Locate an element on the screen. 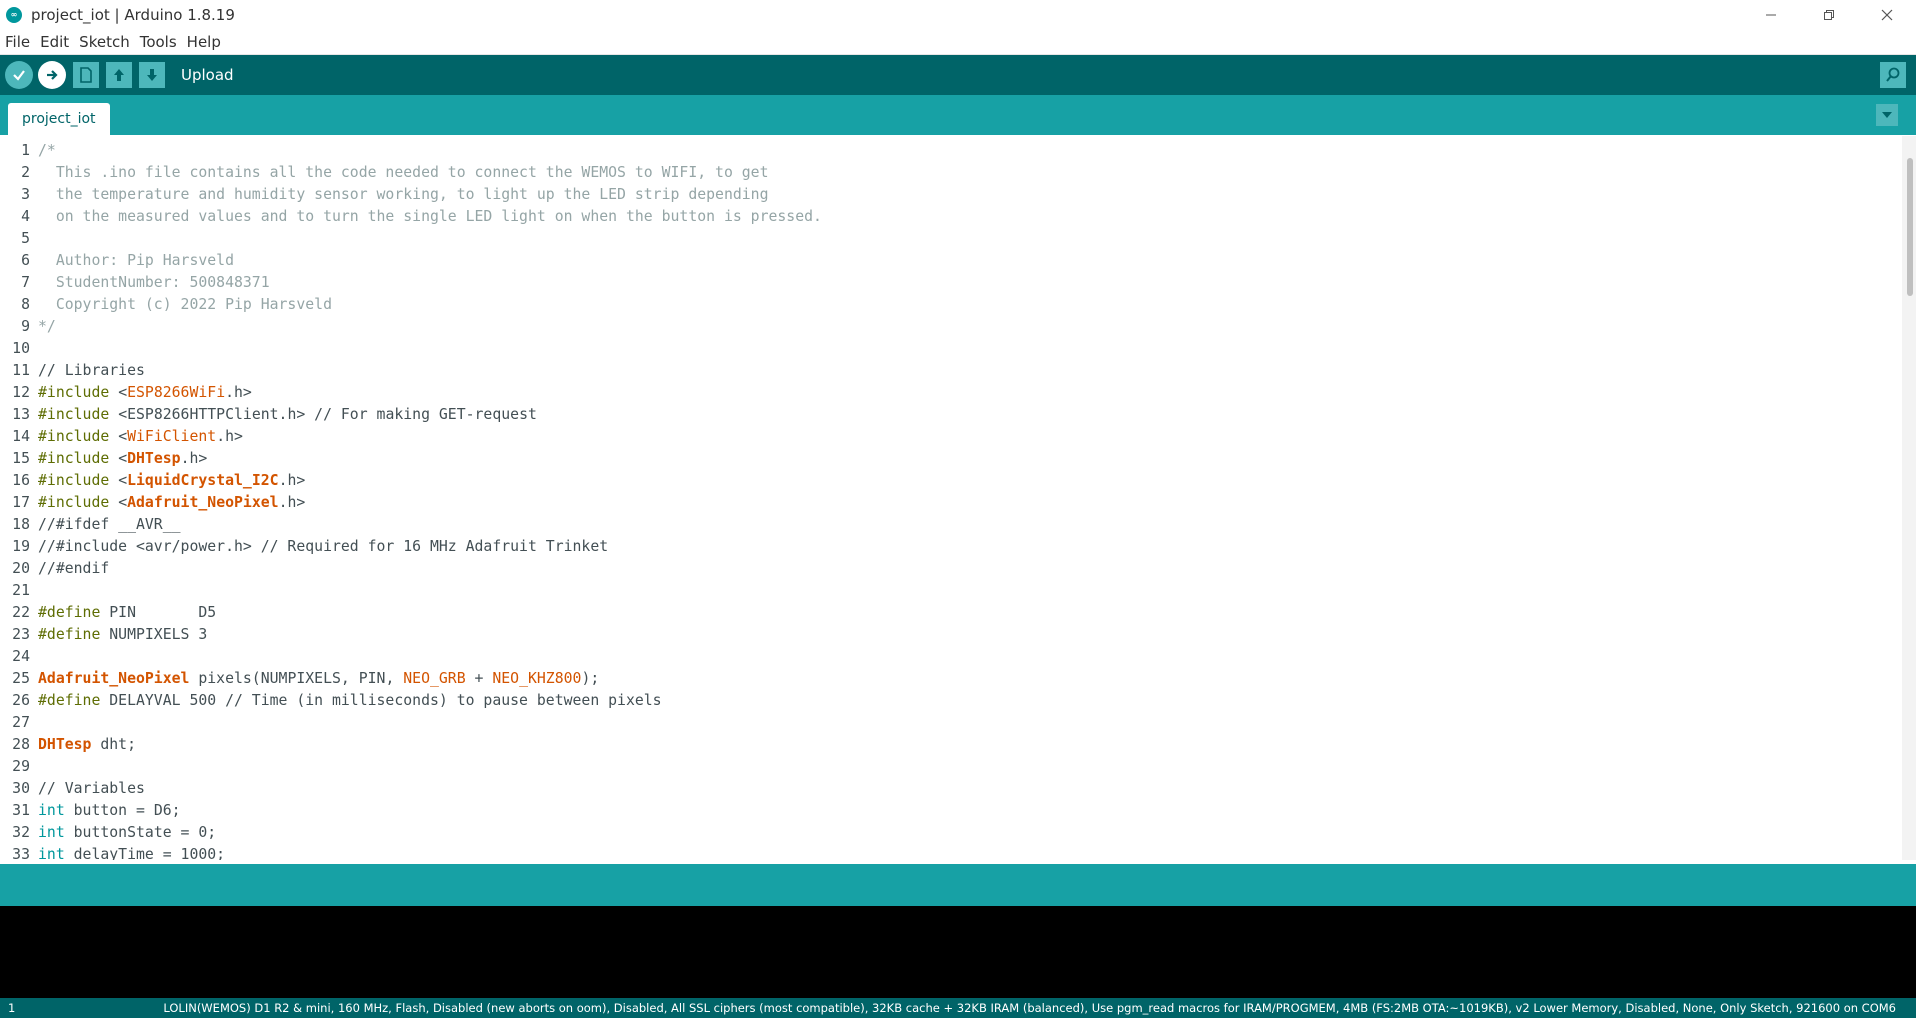  line-number: 16 is located at coordinates (21, 480).